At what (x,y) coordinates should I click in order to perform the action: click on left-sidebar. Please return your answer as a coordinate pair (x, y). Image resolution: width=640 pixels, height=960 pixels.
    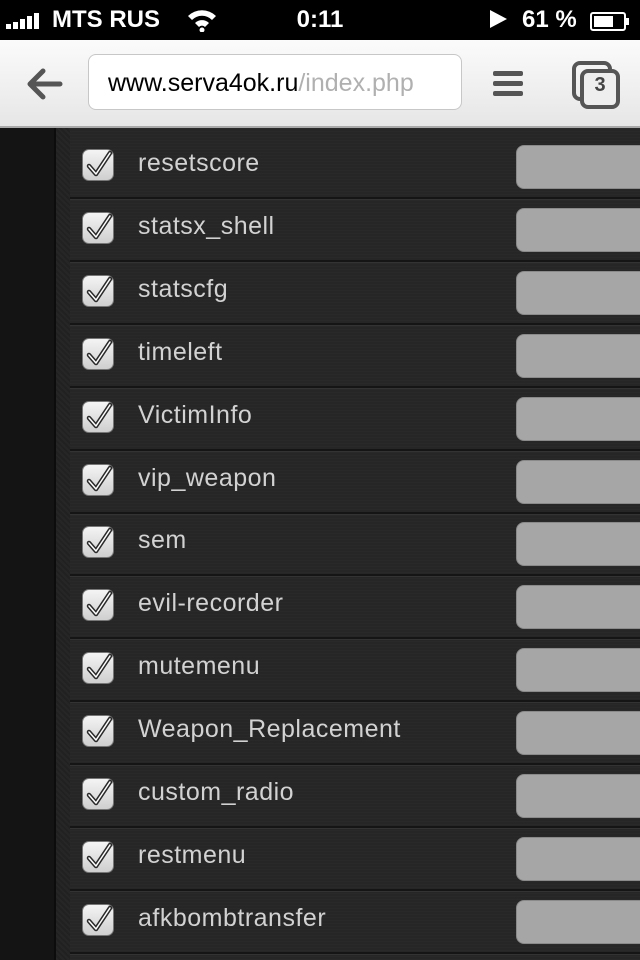
    Looking at the image, I should click on (28, 544).